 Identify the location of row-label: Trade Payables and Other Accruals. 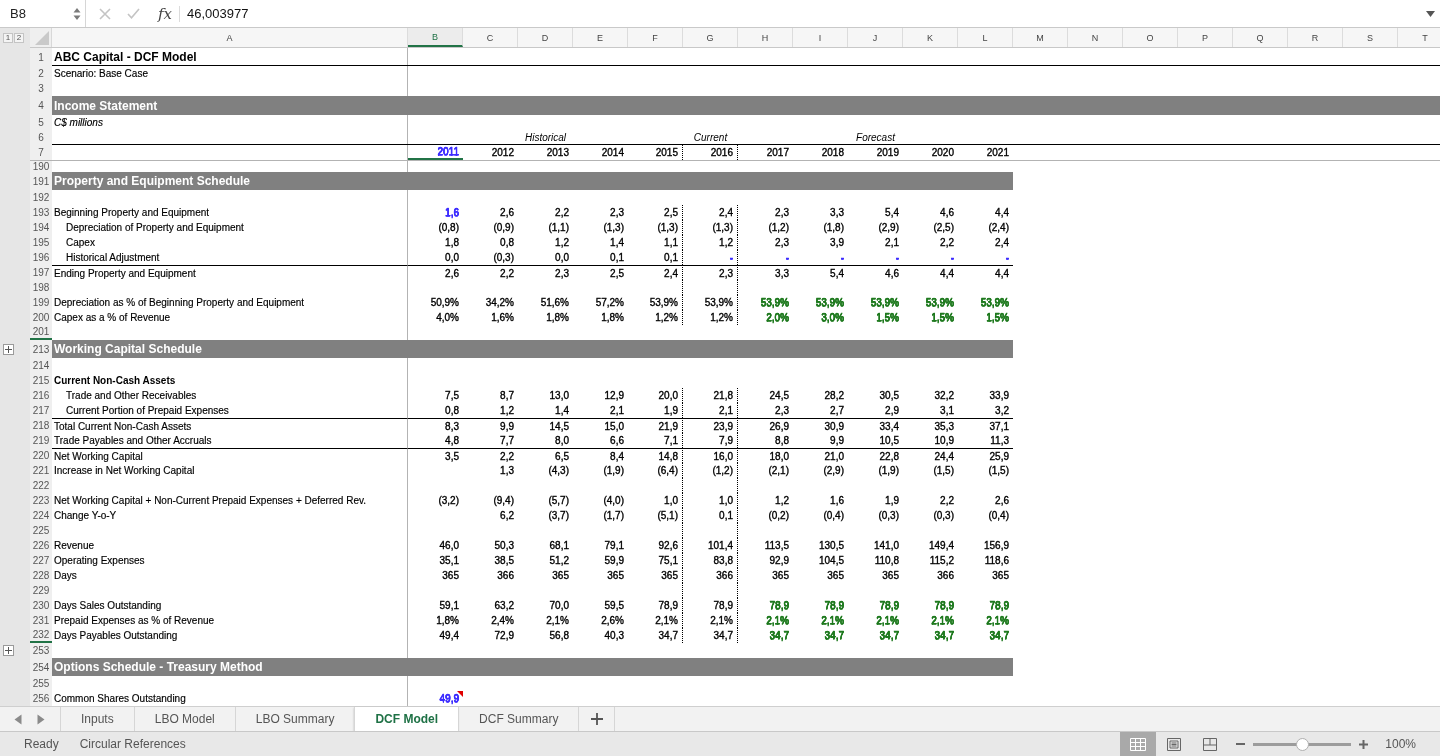
(133, 440).